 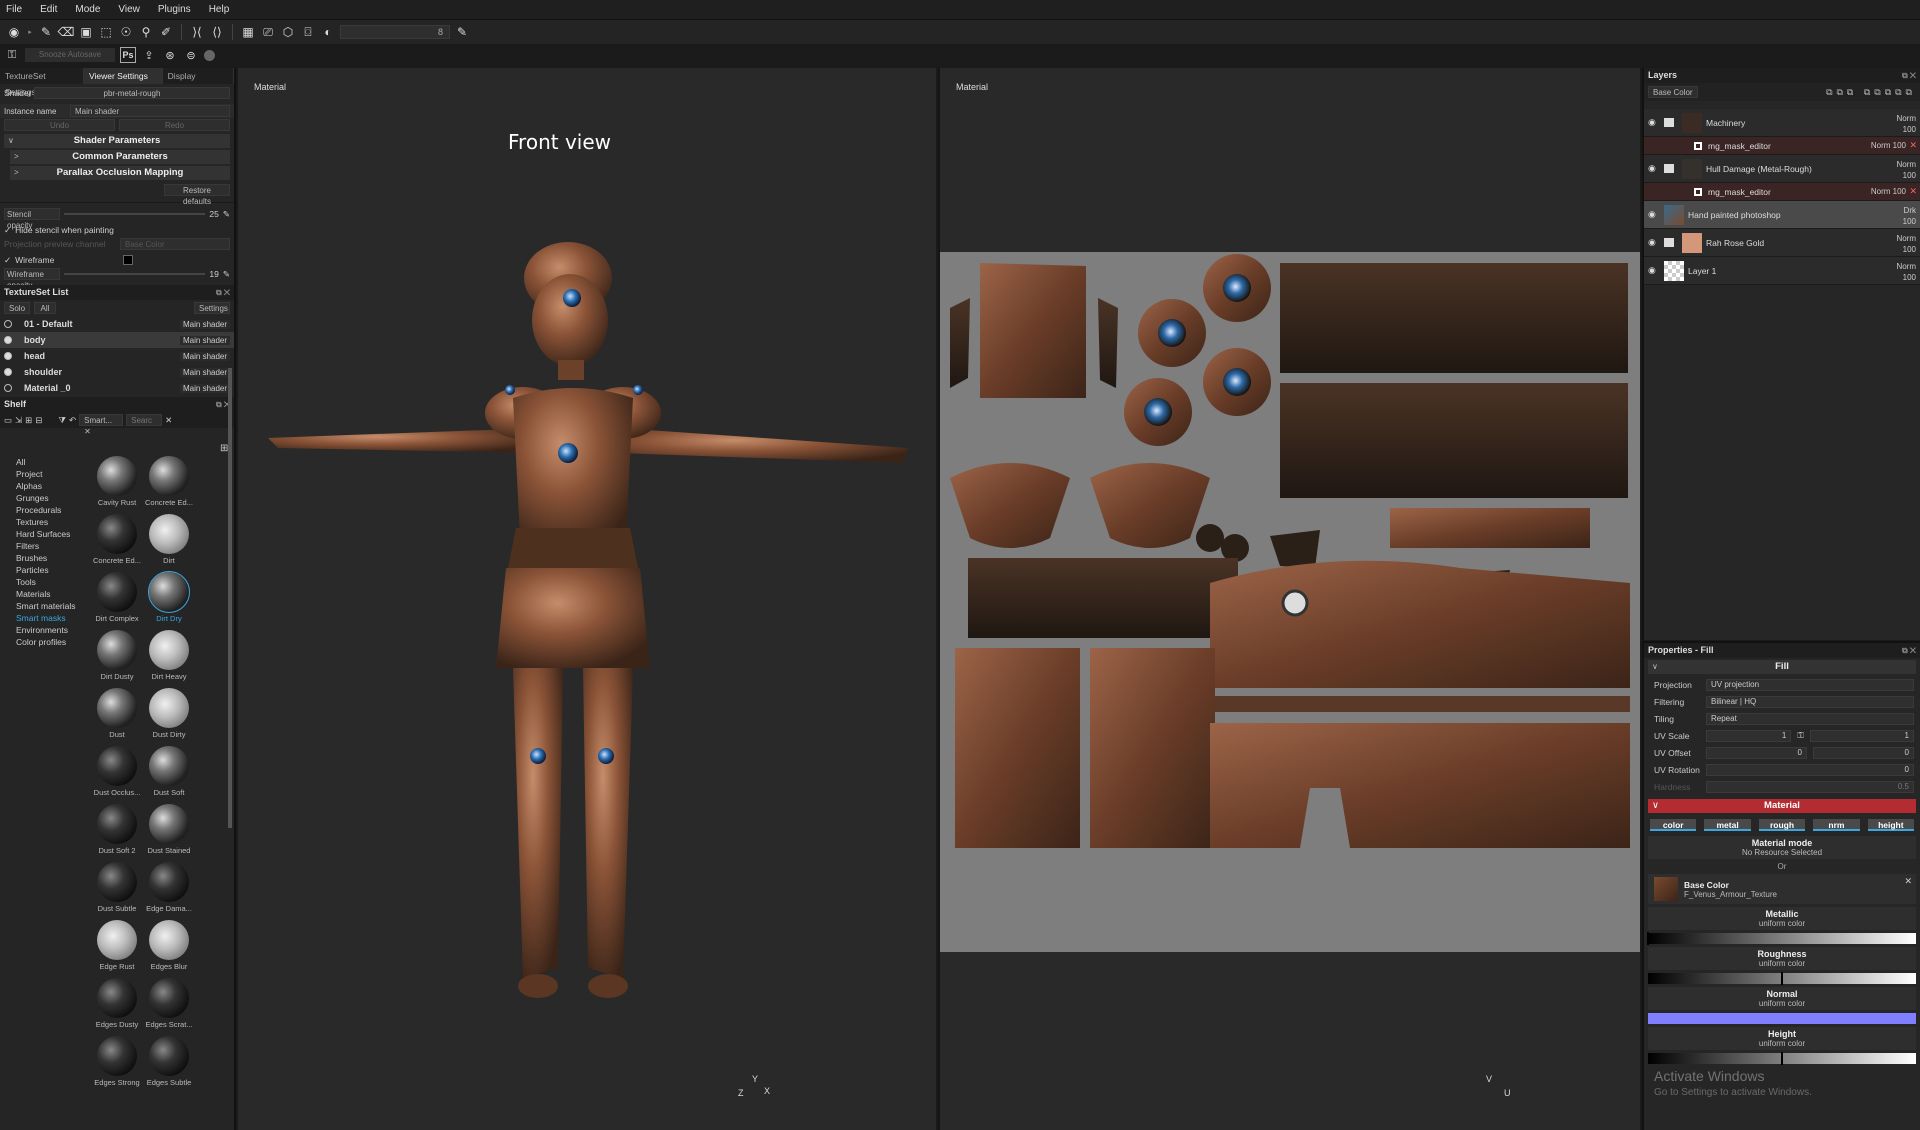 I want to click on symmetry-icon: ⟩⟨, so click(x=197, y=32).